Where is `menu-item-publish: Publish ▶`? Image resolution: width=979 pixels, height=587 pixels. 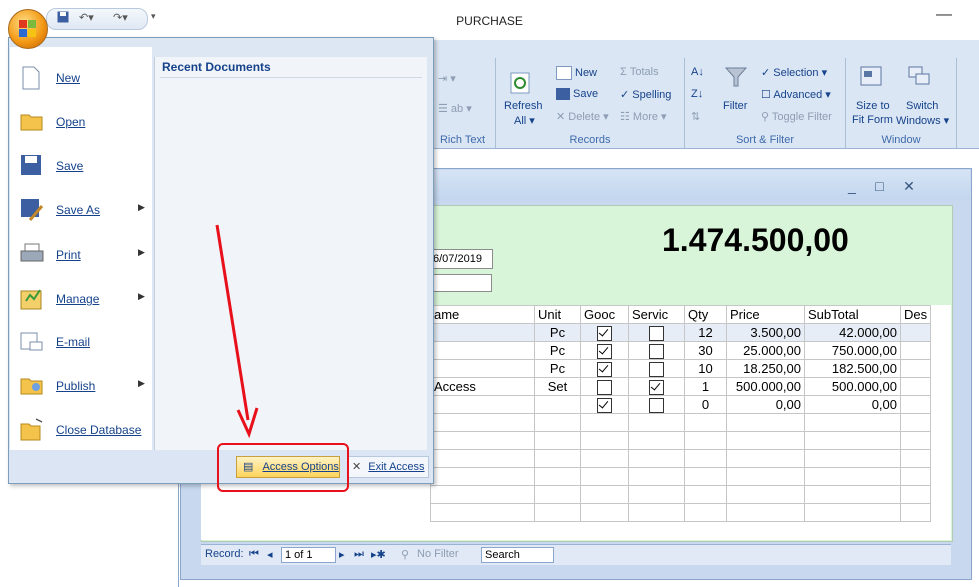 menu-item-publish: Publish ▶ is located at coordinates (81, 386).